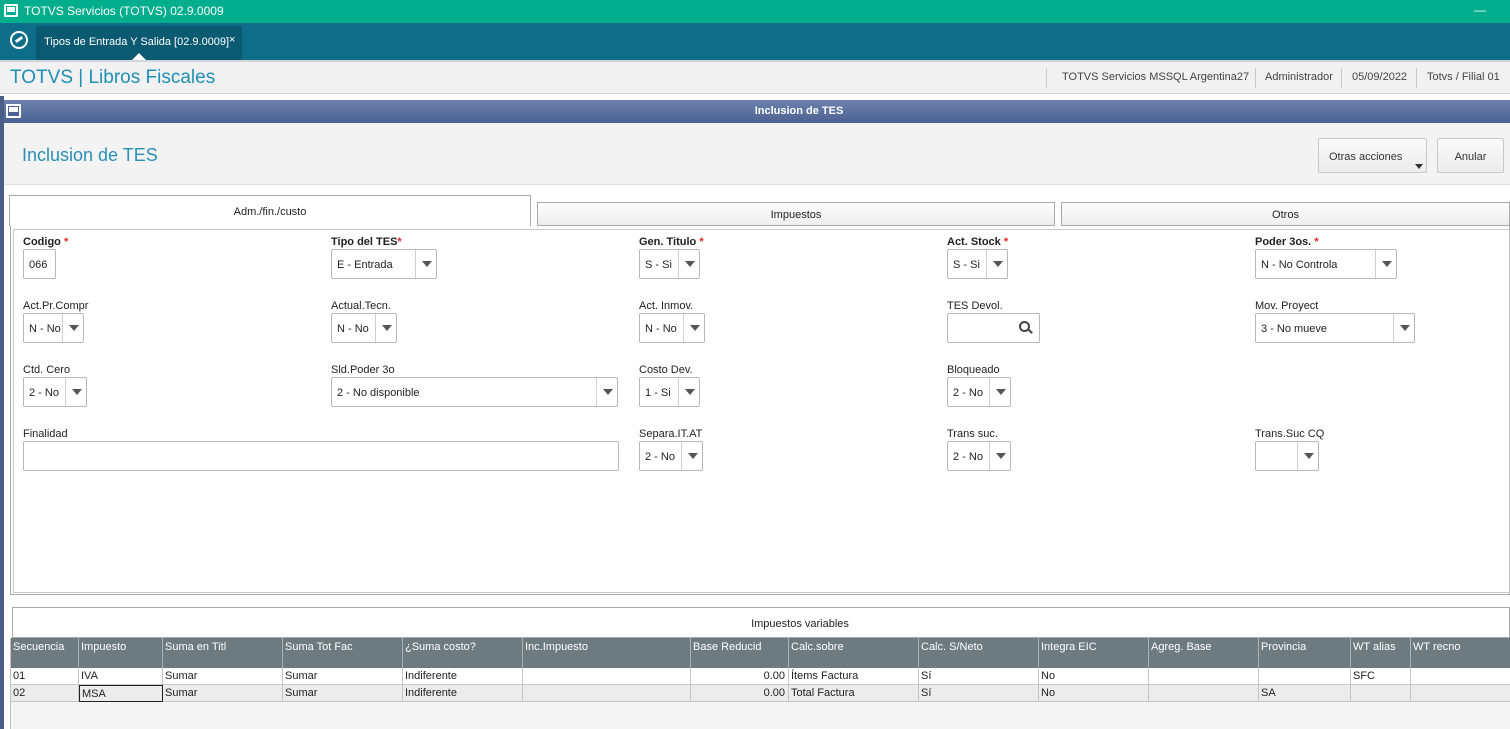  Describe the element at coordinates (45, 653) in the screenshot. I see `column-header: Secuencia` at that location.